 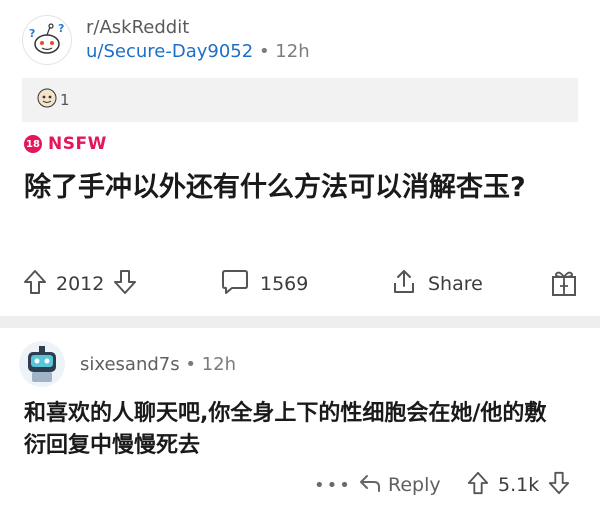 I want to click on comment-vote-group: 5.1k, so click(x=518, y=485).